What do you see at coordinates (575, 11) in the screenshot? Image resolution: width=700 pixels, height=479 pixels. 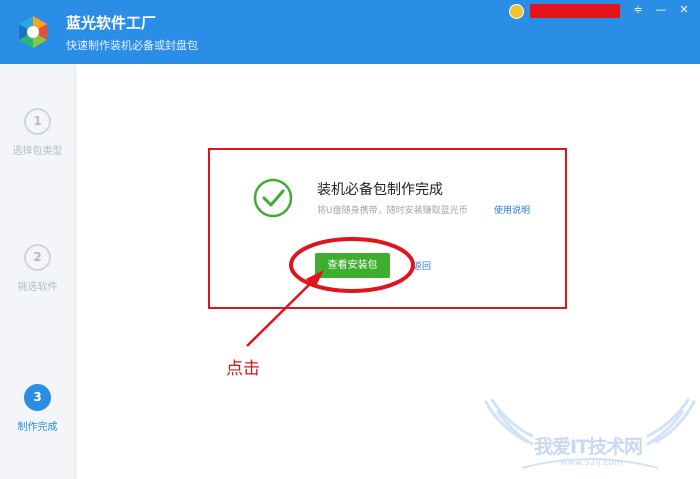 I see `user-name-redacted` at bounding box center [575, 11].